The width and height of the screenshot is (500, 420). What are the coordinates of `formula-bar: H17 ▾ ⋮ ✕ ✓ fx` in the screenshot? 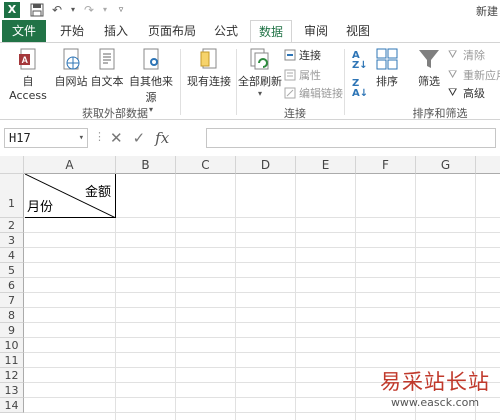 It's located at (250, 138).